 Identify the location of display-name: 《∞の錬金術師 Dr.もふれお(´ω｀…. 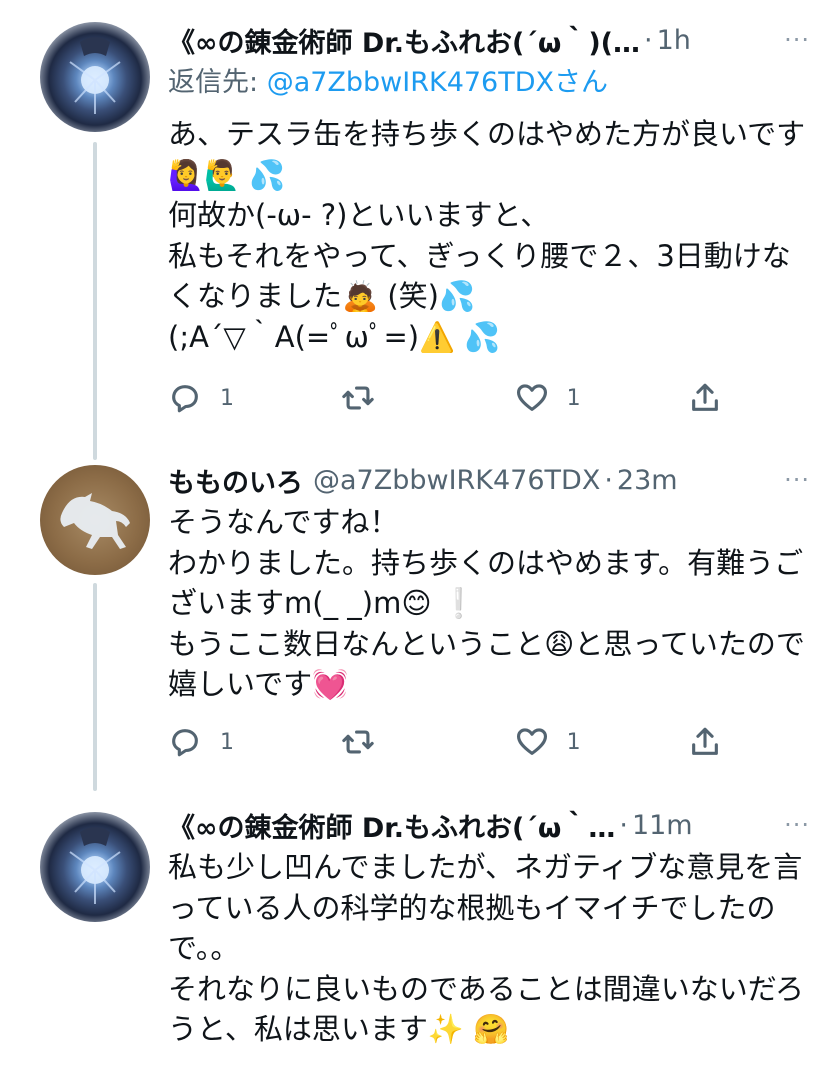
(391, 825).